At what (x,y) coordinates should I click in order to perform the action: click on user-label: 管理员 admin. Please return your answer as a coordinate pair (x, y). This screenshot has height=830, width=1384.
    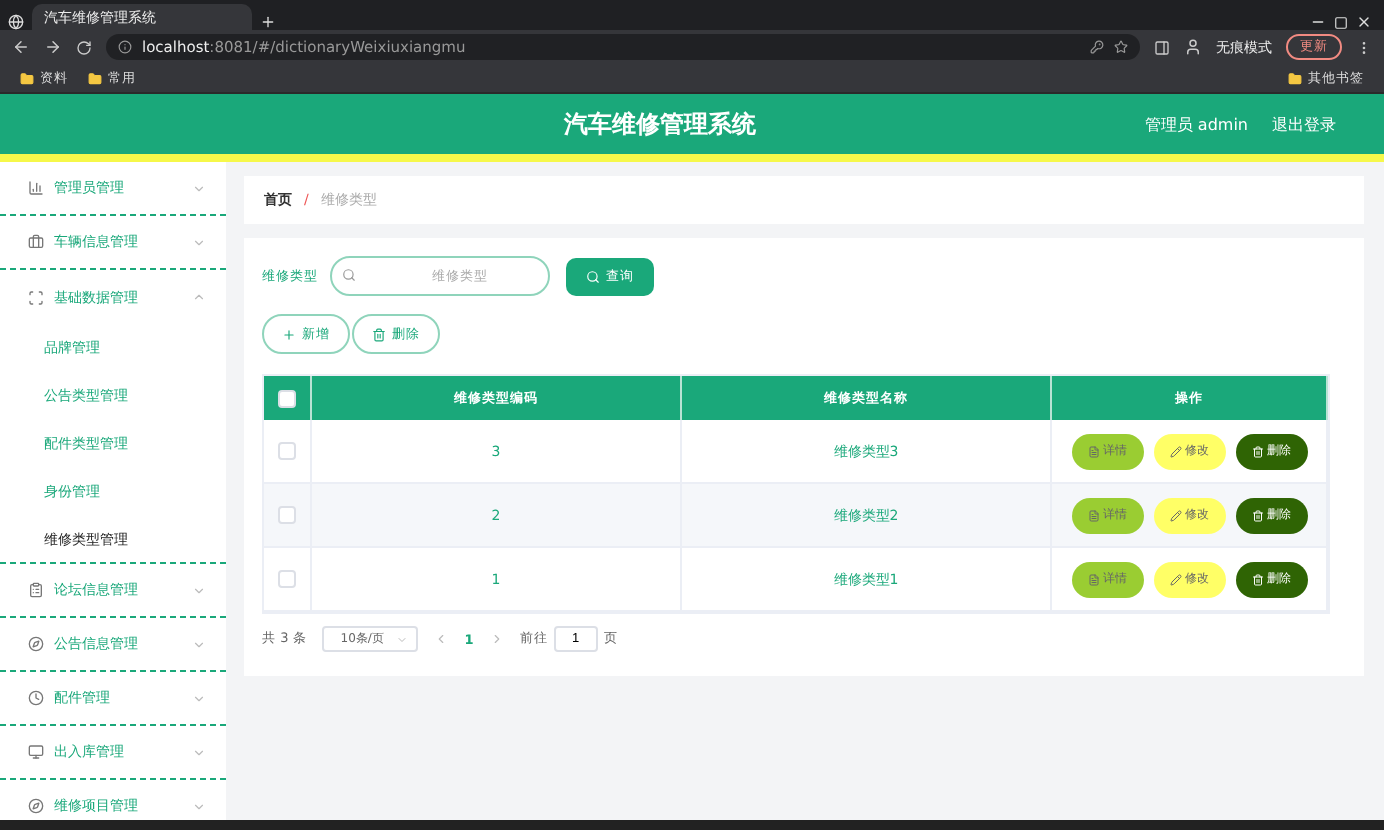
    Looking at the image, I should click on (1196, 124).